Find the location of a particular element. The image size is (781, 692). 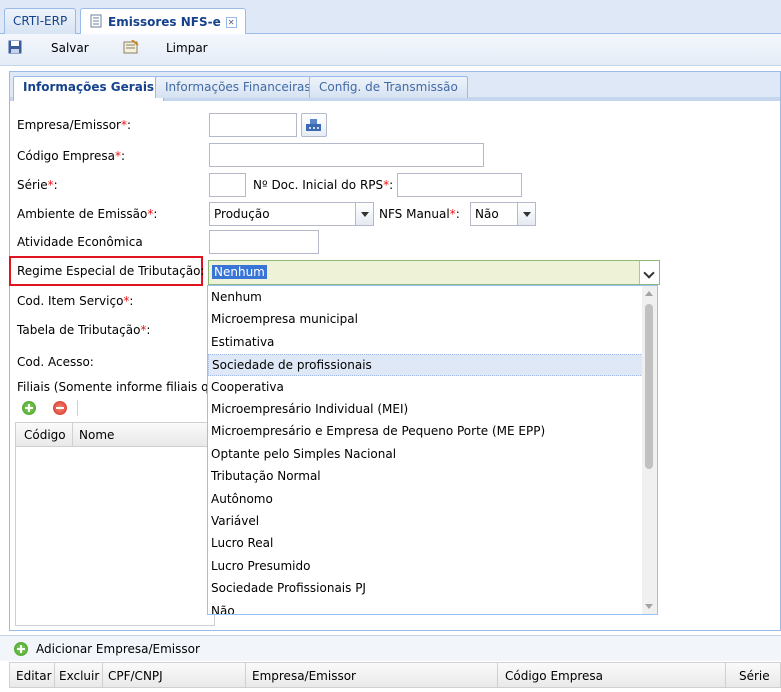

search-company-icon is located at coordinates (313, 125).